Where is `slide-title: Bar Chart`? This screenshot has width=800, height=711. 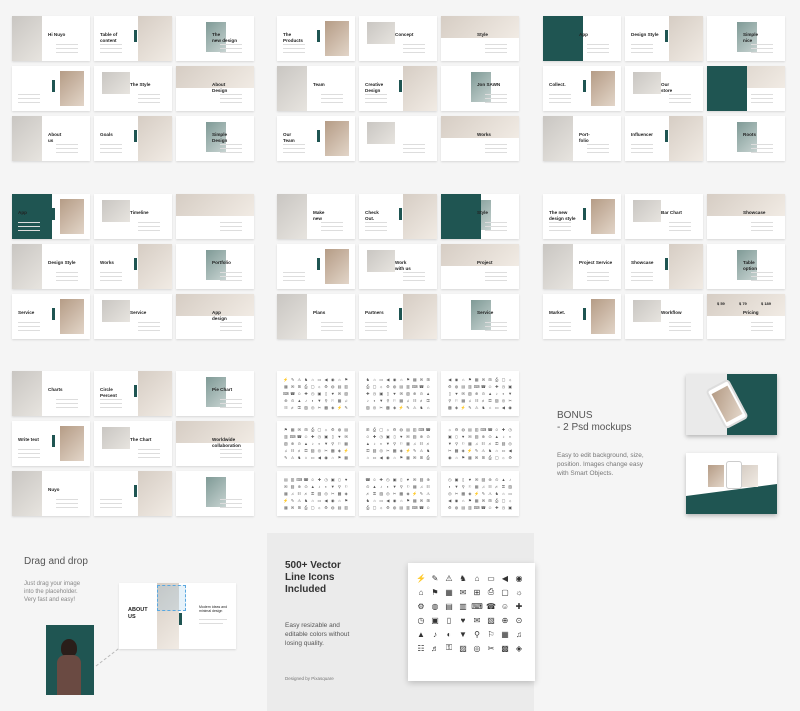
slide-title: Bar Chart is located at coordinates (671, 212).